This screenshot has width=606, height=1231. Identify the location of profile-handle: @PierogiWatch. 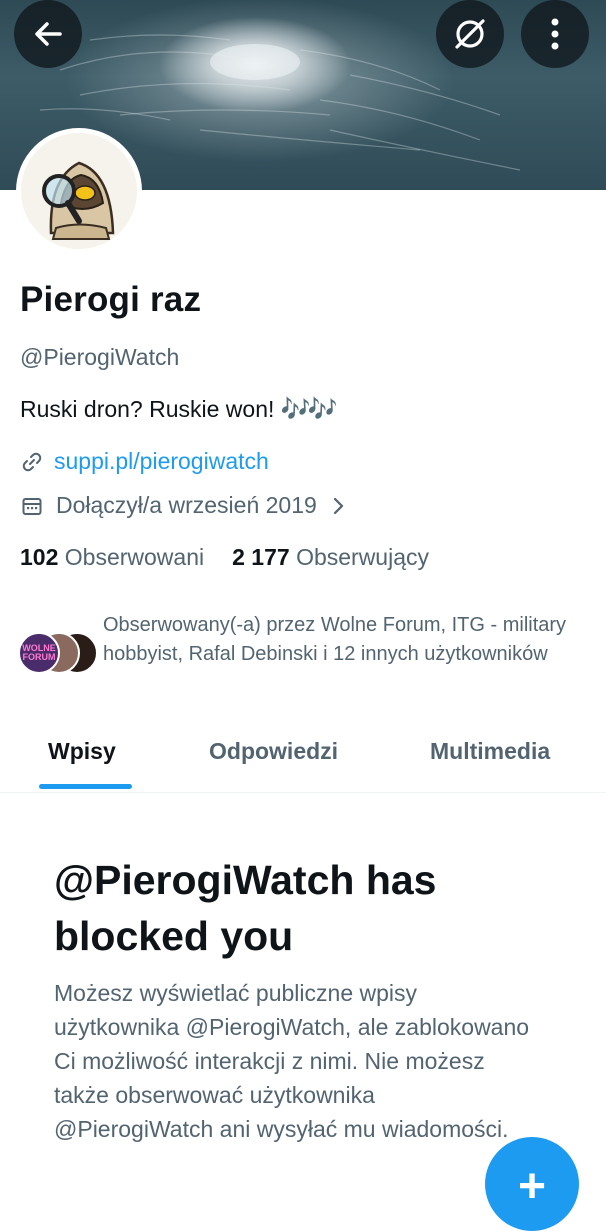
(100, 357).